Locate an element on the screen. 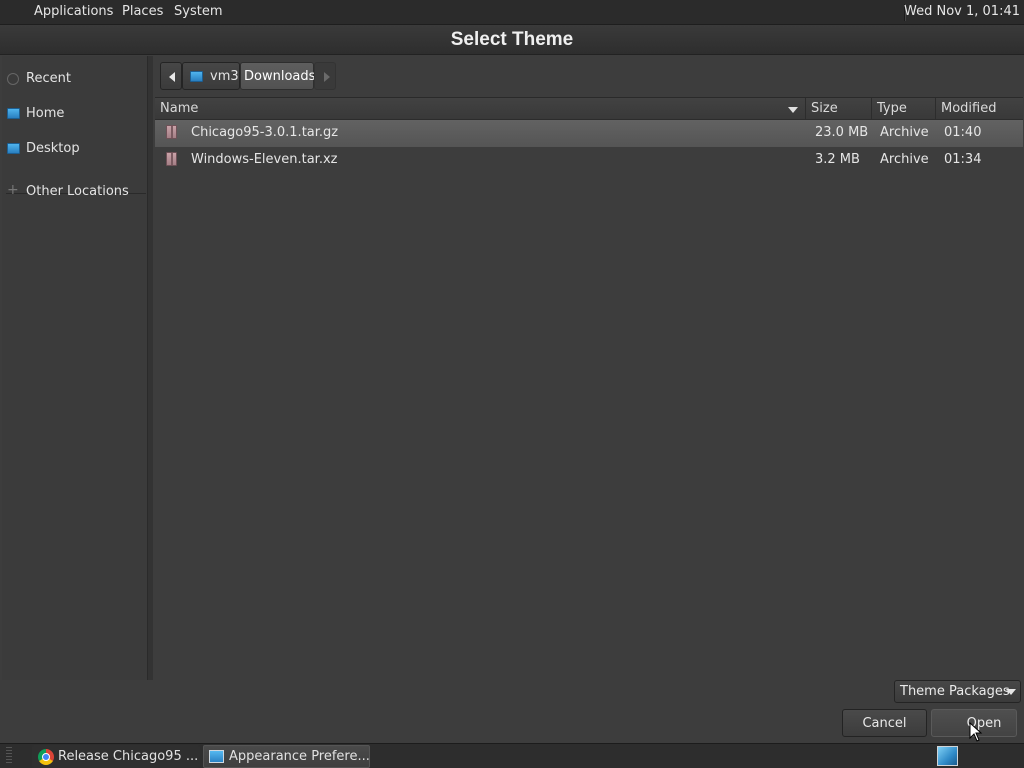  sidebar-item-label: Recent is located at coordinates (48, 78).